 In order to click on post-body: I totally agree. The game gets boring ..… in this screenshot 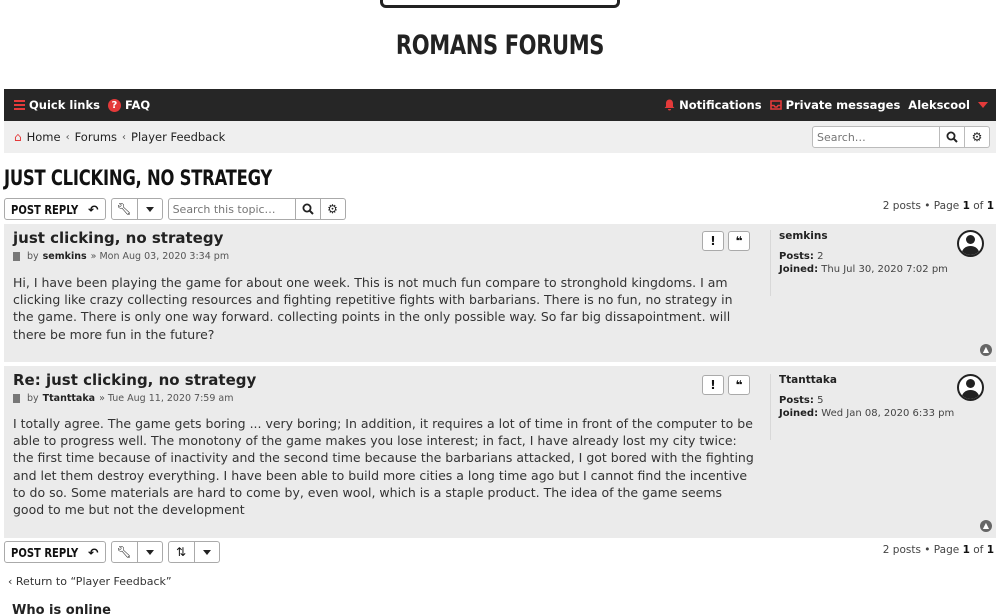, I will do `click(383, 467)`.